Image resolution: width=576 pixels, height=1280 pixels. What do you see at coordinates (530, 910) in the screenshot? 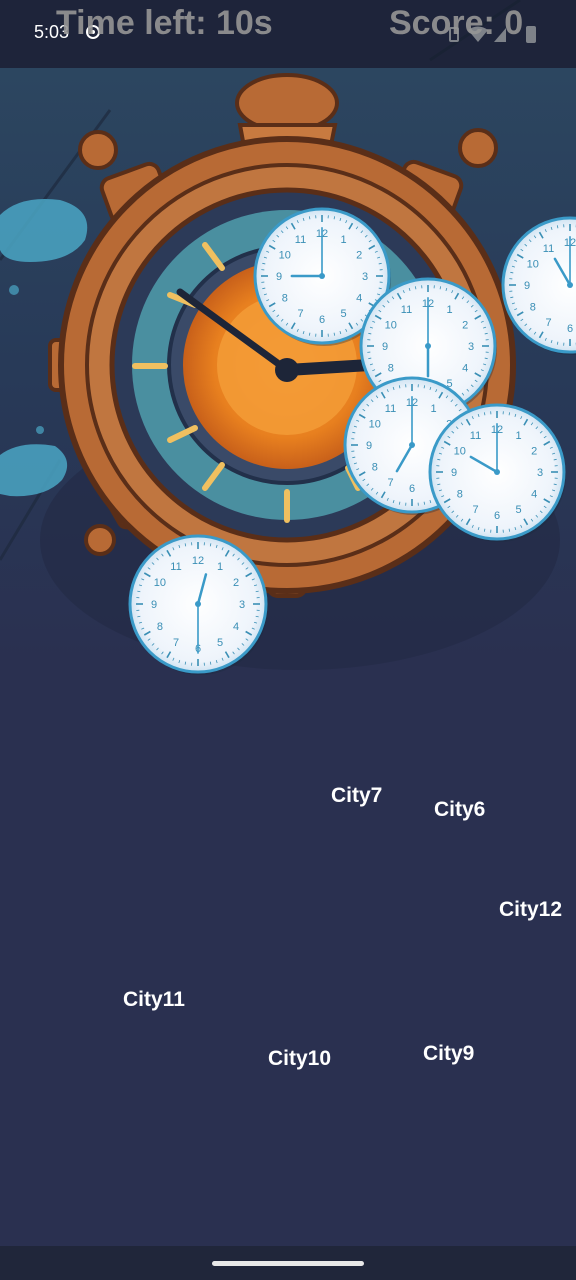
I see `city-label-city12: City12` at bounding box center [530, 910].